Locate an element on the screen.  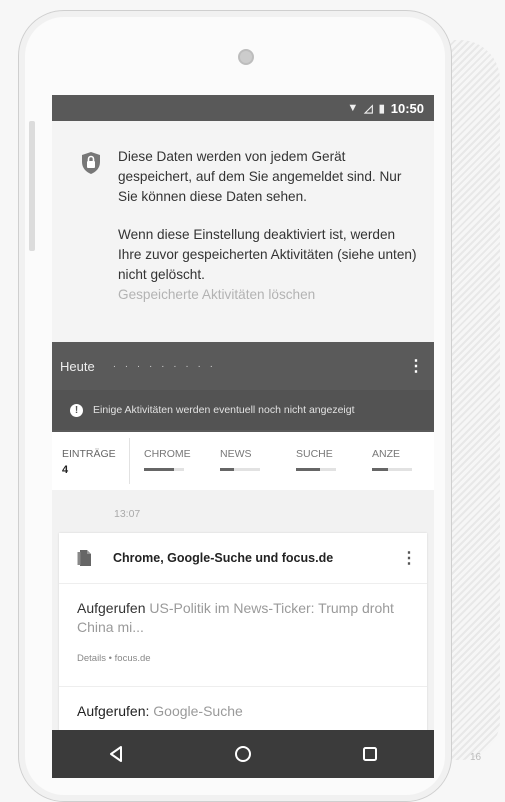
tab-label: SUCHE is located at coordinates (314, 454).